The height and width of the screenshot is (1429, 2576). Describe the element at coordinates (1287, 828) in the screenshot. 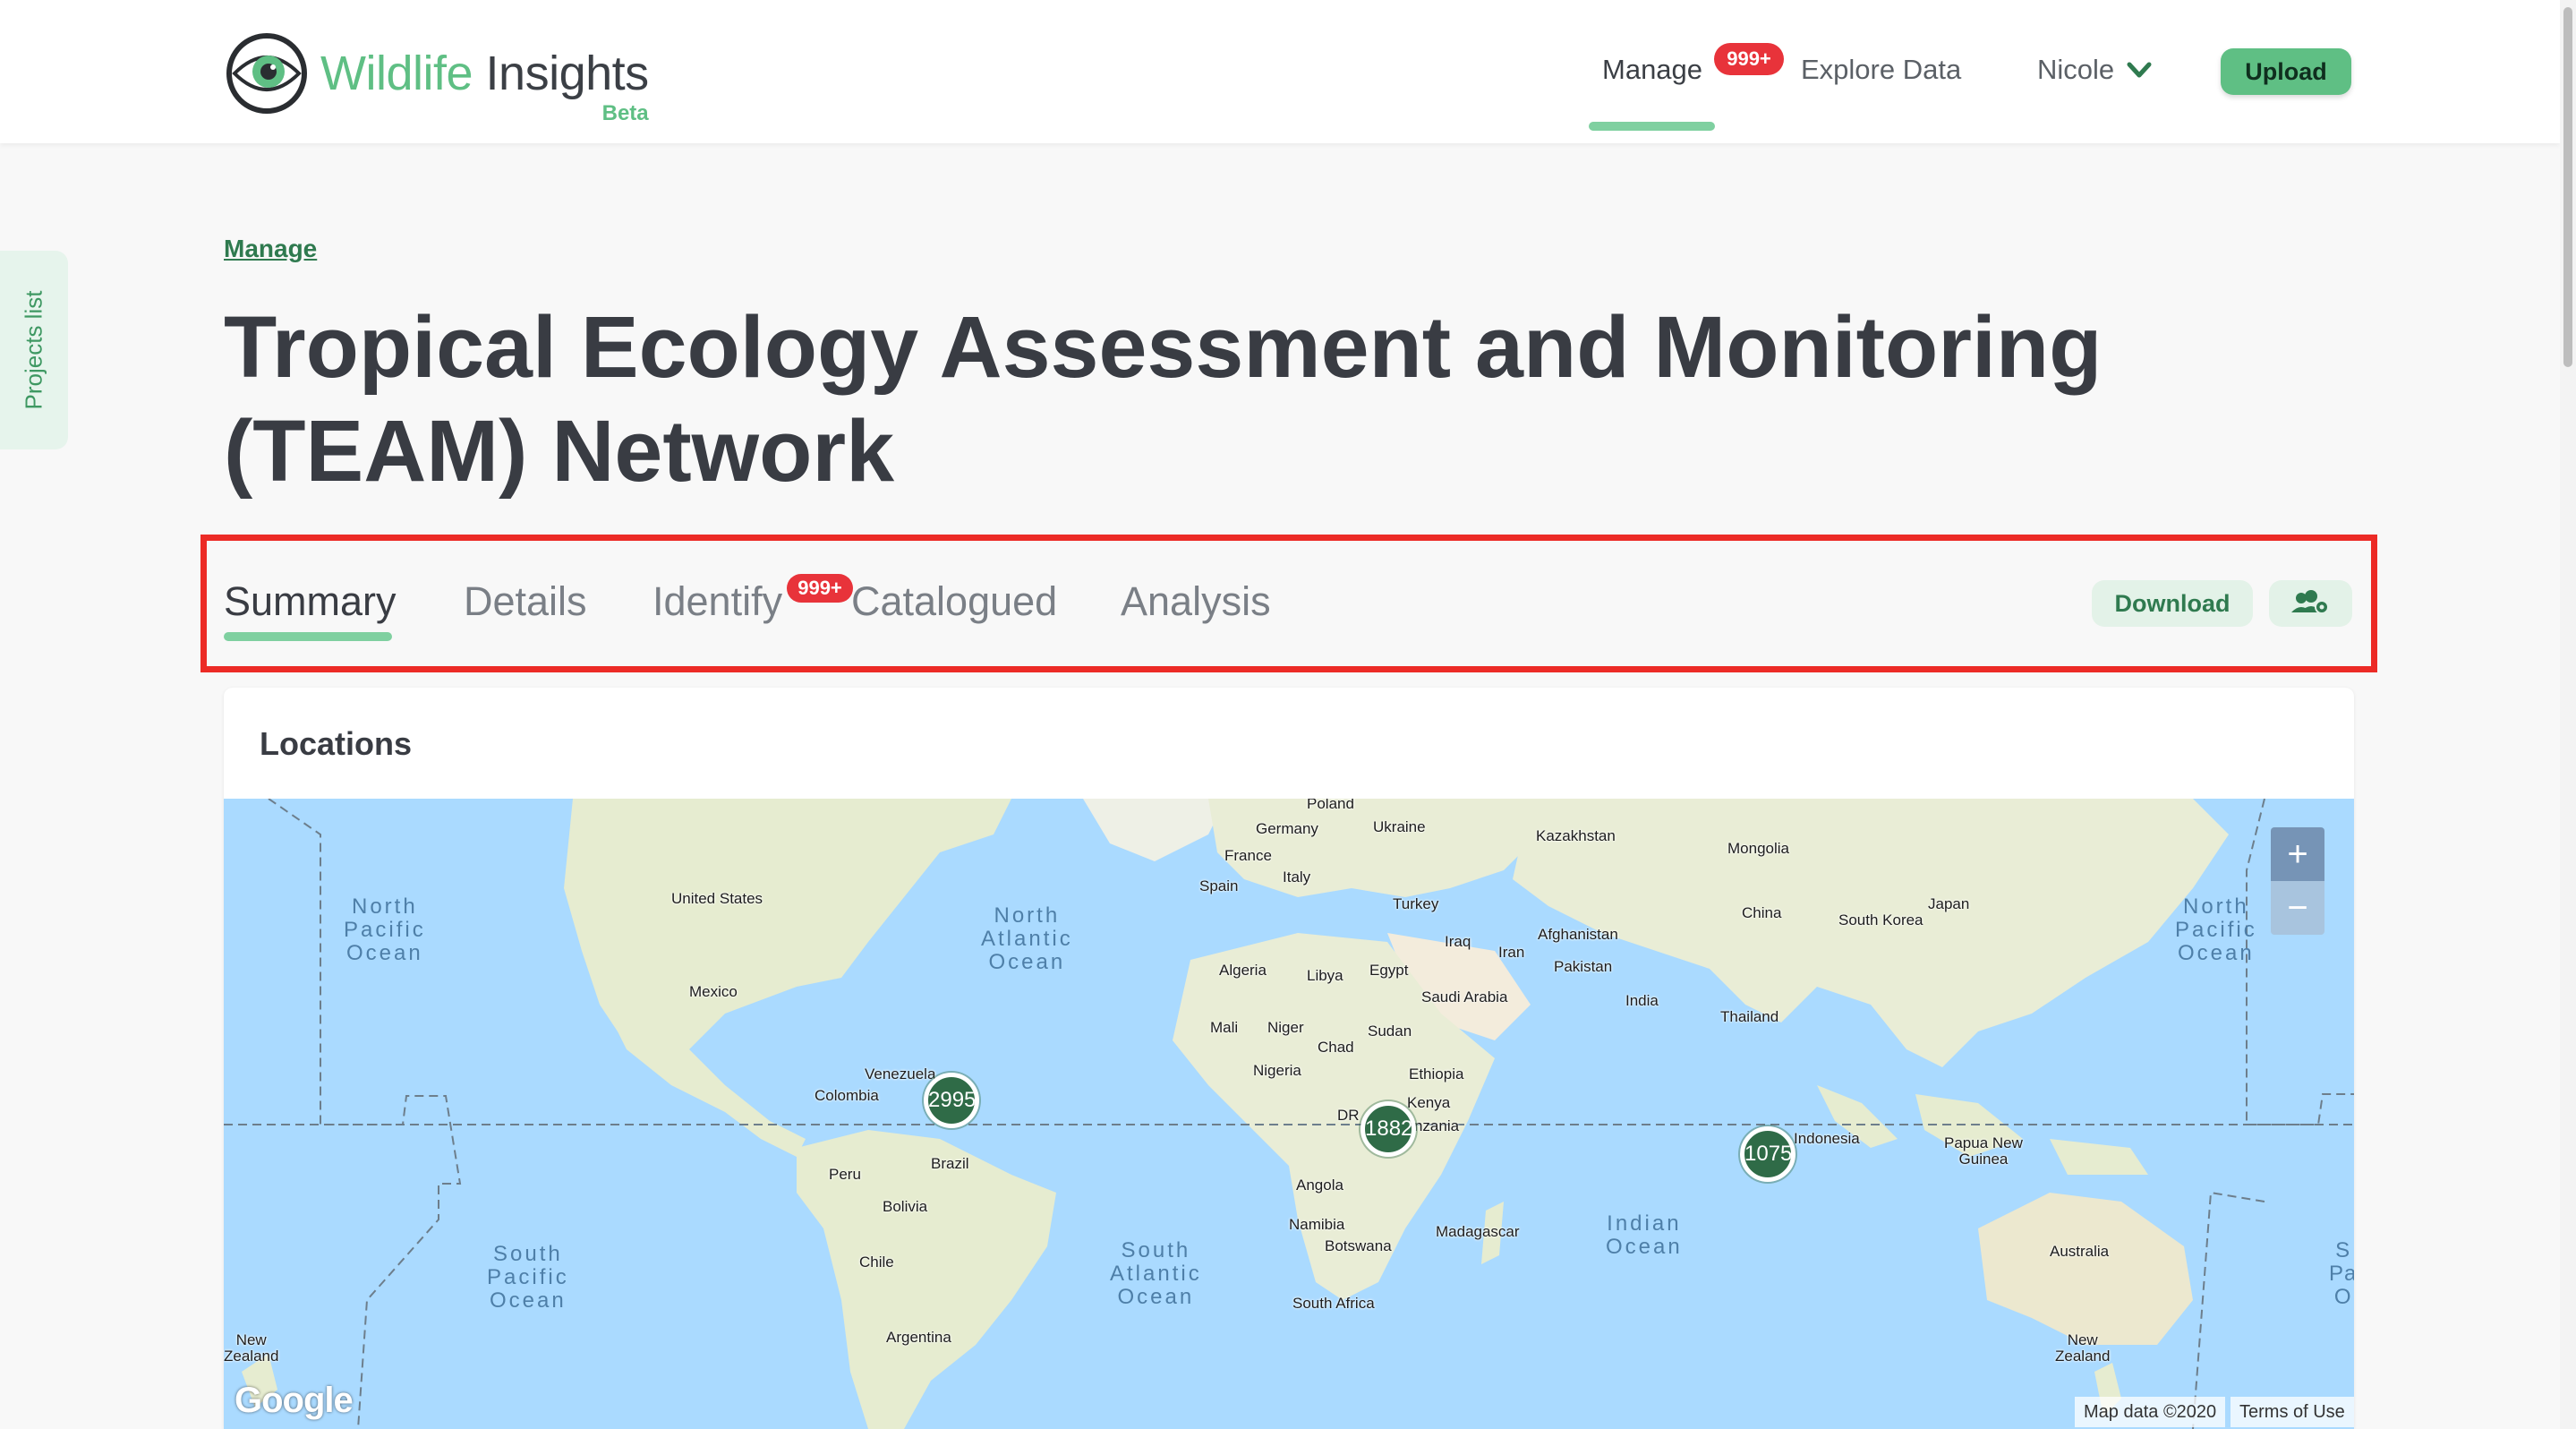

I see `country-label-germany: Germany` at that location.